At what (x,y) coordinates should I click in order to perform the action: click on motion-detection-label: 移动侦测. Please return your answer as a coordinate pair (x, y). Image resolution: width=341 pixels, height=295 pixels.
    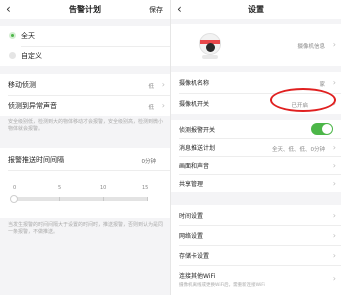
    Looking at the image, I should click on (22, 85).